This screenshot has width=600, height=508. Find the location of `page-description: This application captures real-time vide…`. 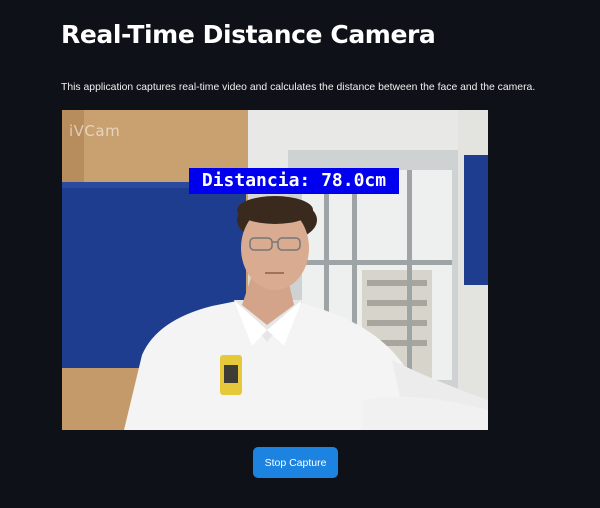

page-description: This application captures real-time vide… is located at coordinates (298, 87).